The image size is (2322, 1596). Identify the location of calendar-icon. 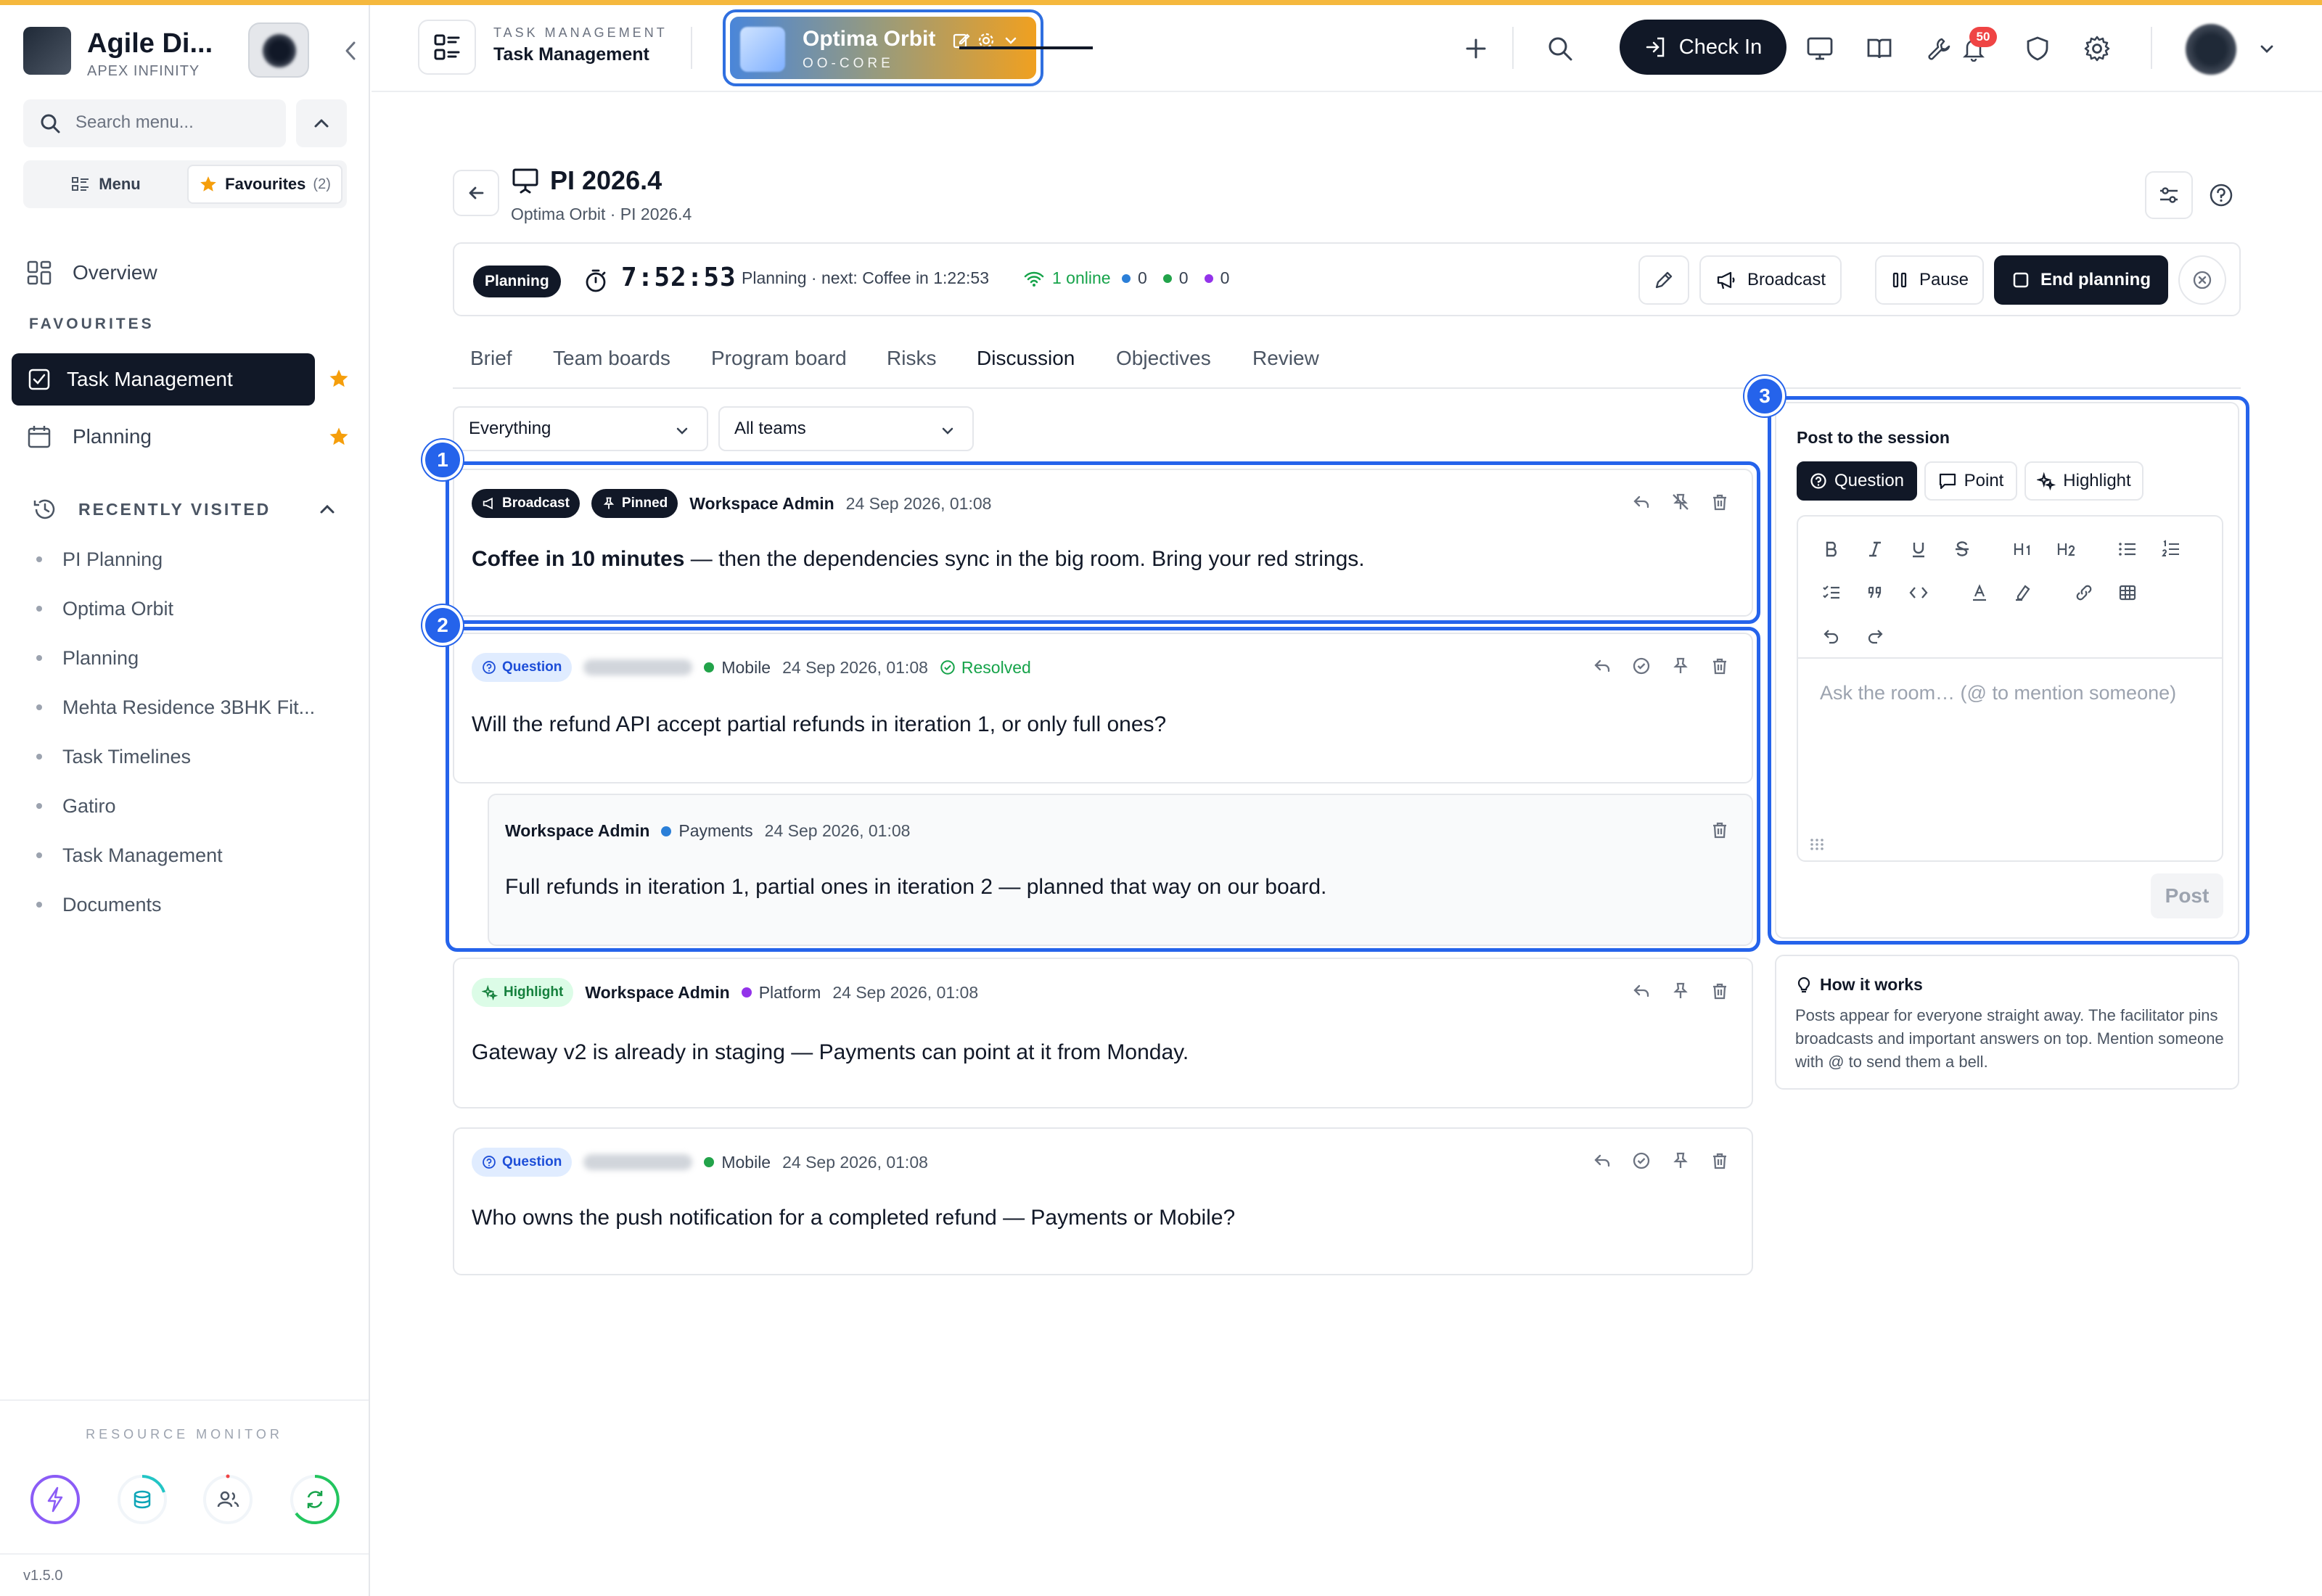
(39, 437).